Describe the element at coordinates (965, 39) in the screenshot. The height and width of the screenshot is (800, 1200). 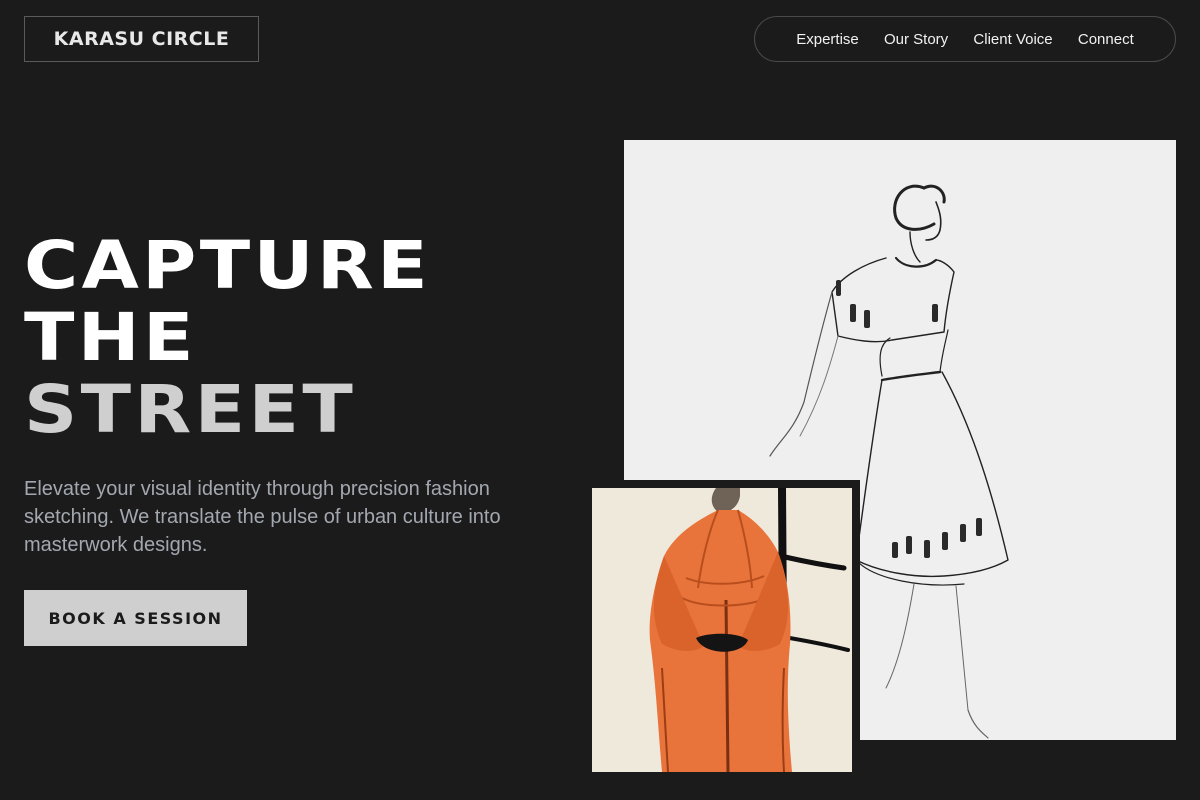
I see `main-nav: Expertise Our Story Client Voice Connect` at that location.